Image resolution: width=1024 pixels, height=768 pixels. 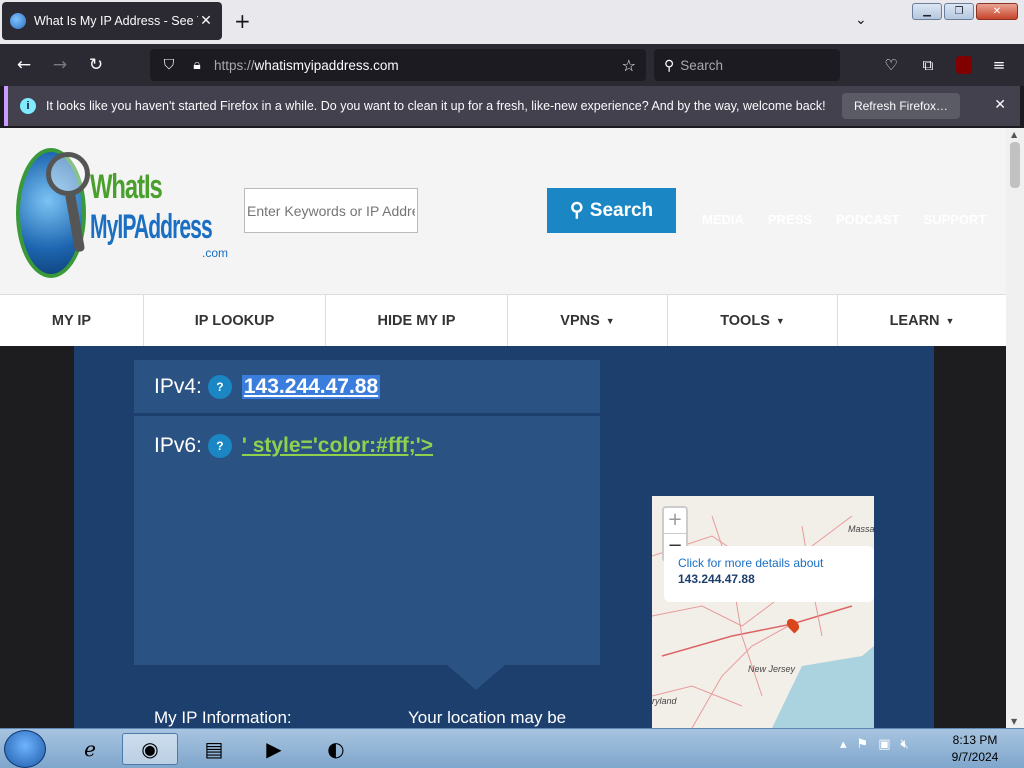 I want to click on my-ip-info-heading: My IP Information:, so click(x=223, y=717).